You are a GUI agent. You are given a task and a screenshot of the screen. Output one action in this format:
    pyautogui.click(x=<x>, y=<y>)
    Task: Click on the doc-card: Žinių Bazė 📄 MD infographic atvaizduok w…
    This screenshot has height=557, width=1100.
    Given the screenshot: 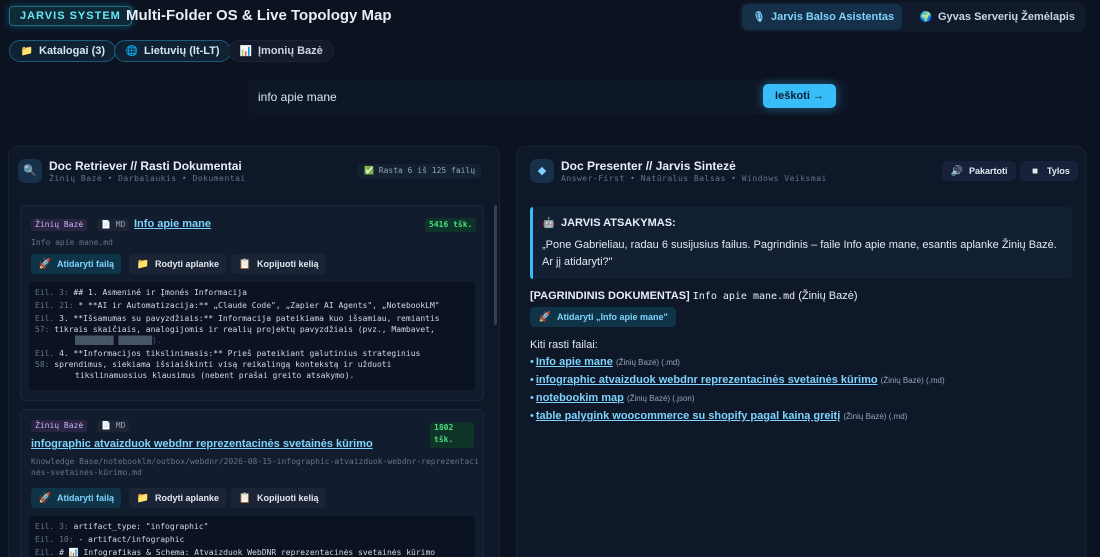 What is the action you would take?
    pyautogui.click(x=252, y=483)
    